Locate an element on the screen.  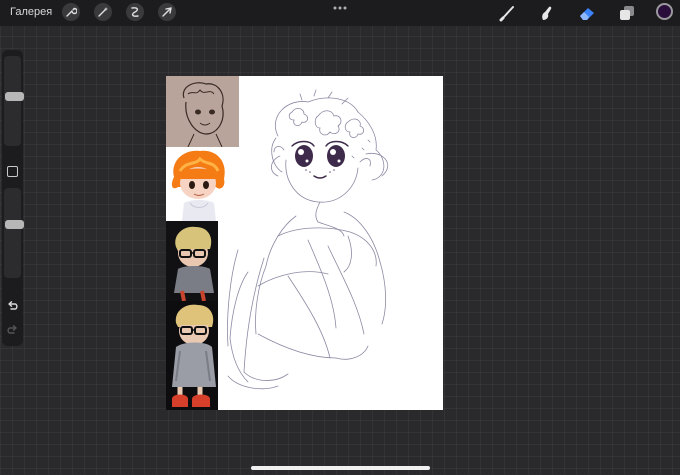
eraser-icon is located at coordinates (587, 13).